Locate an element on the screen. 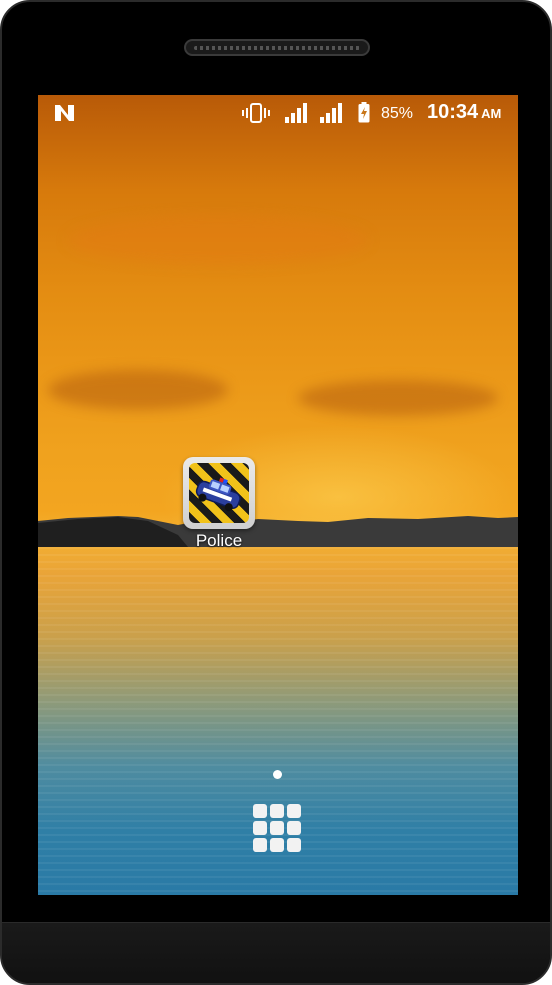  signal-icon-sim1 is located at coordinates (296, 113).